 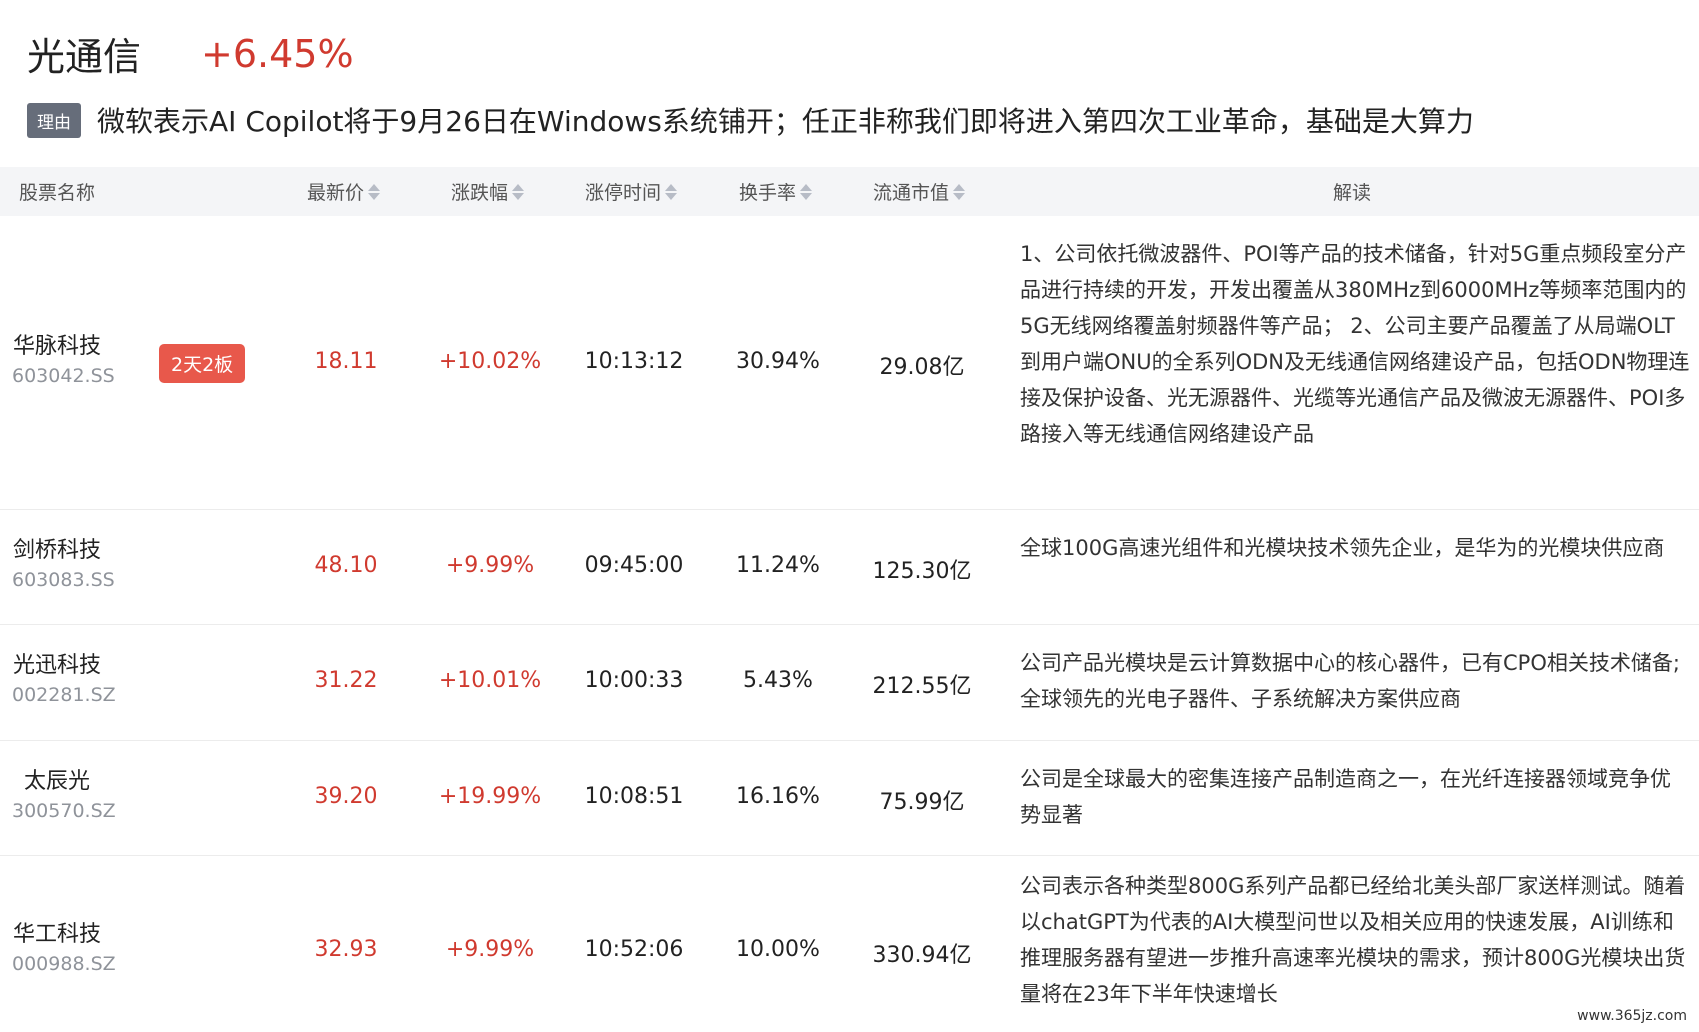 What do you see at coordinates (778, 680) in the screenshot?
I see `turnover-rate: 5.43%` at bounding box center [778, 680].